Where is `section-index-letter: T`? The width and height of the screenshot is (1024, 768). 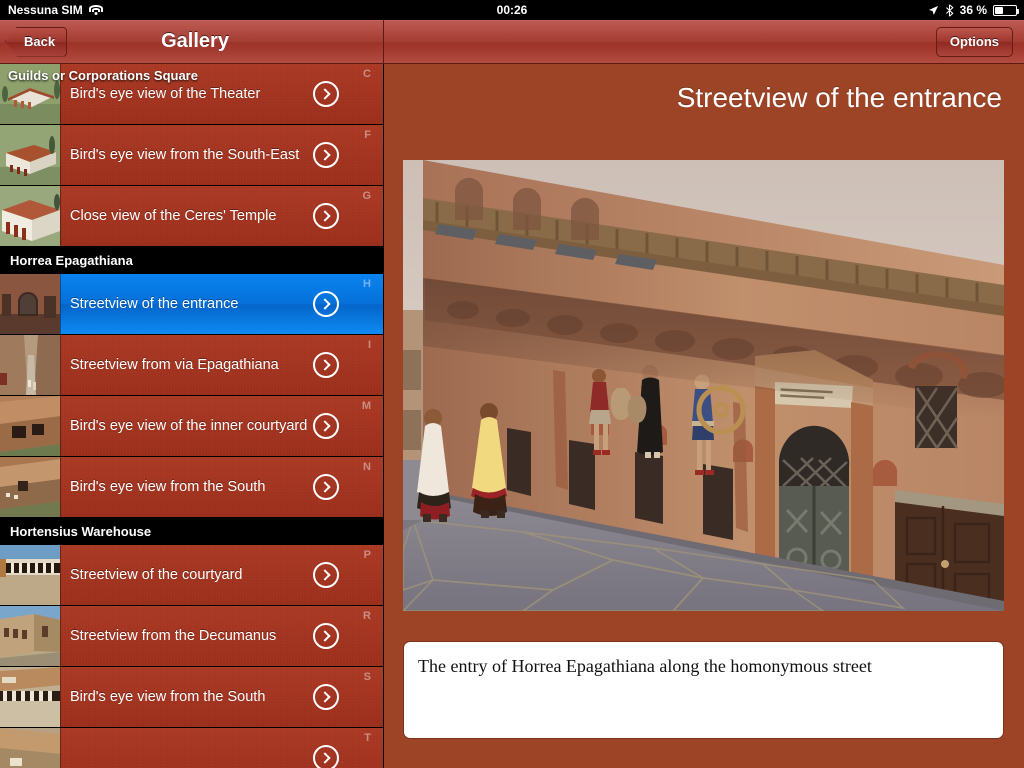
section-index-letter: T is located at coordinates (367, 738).